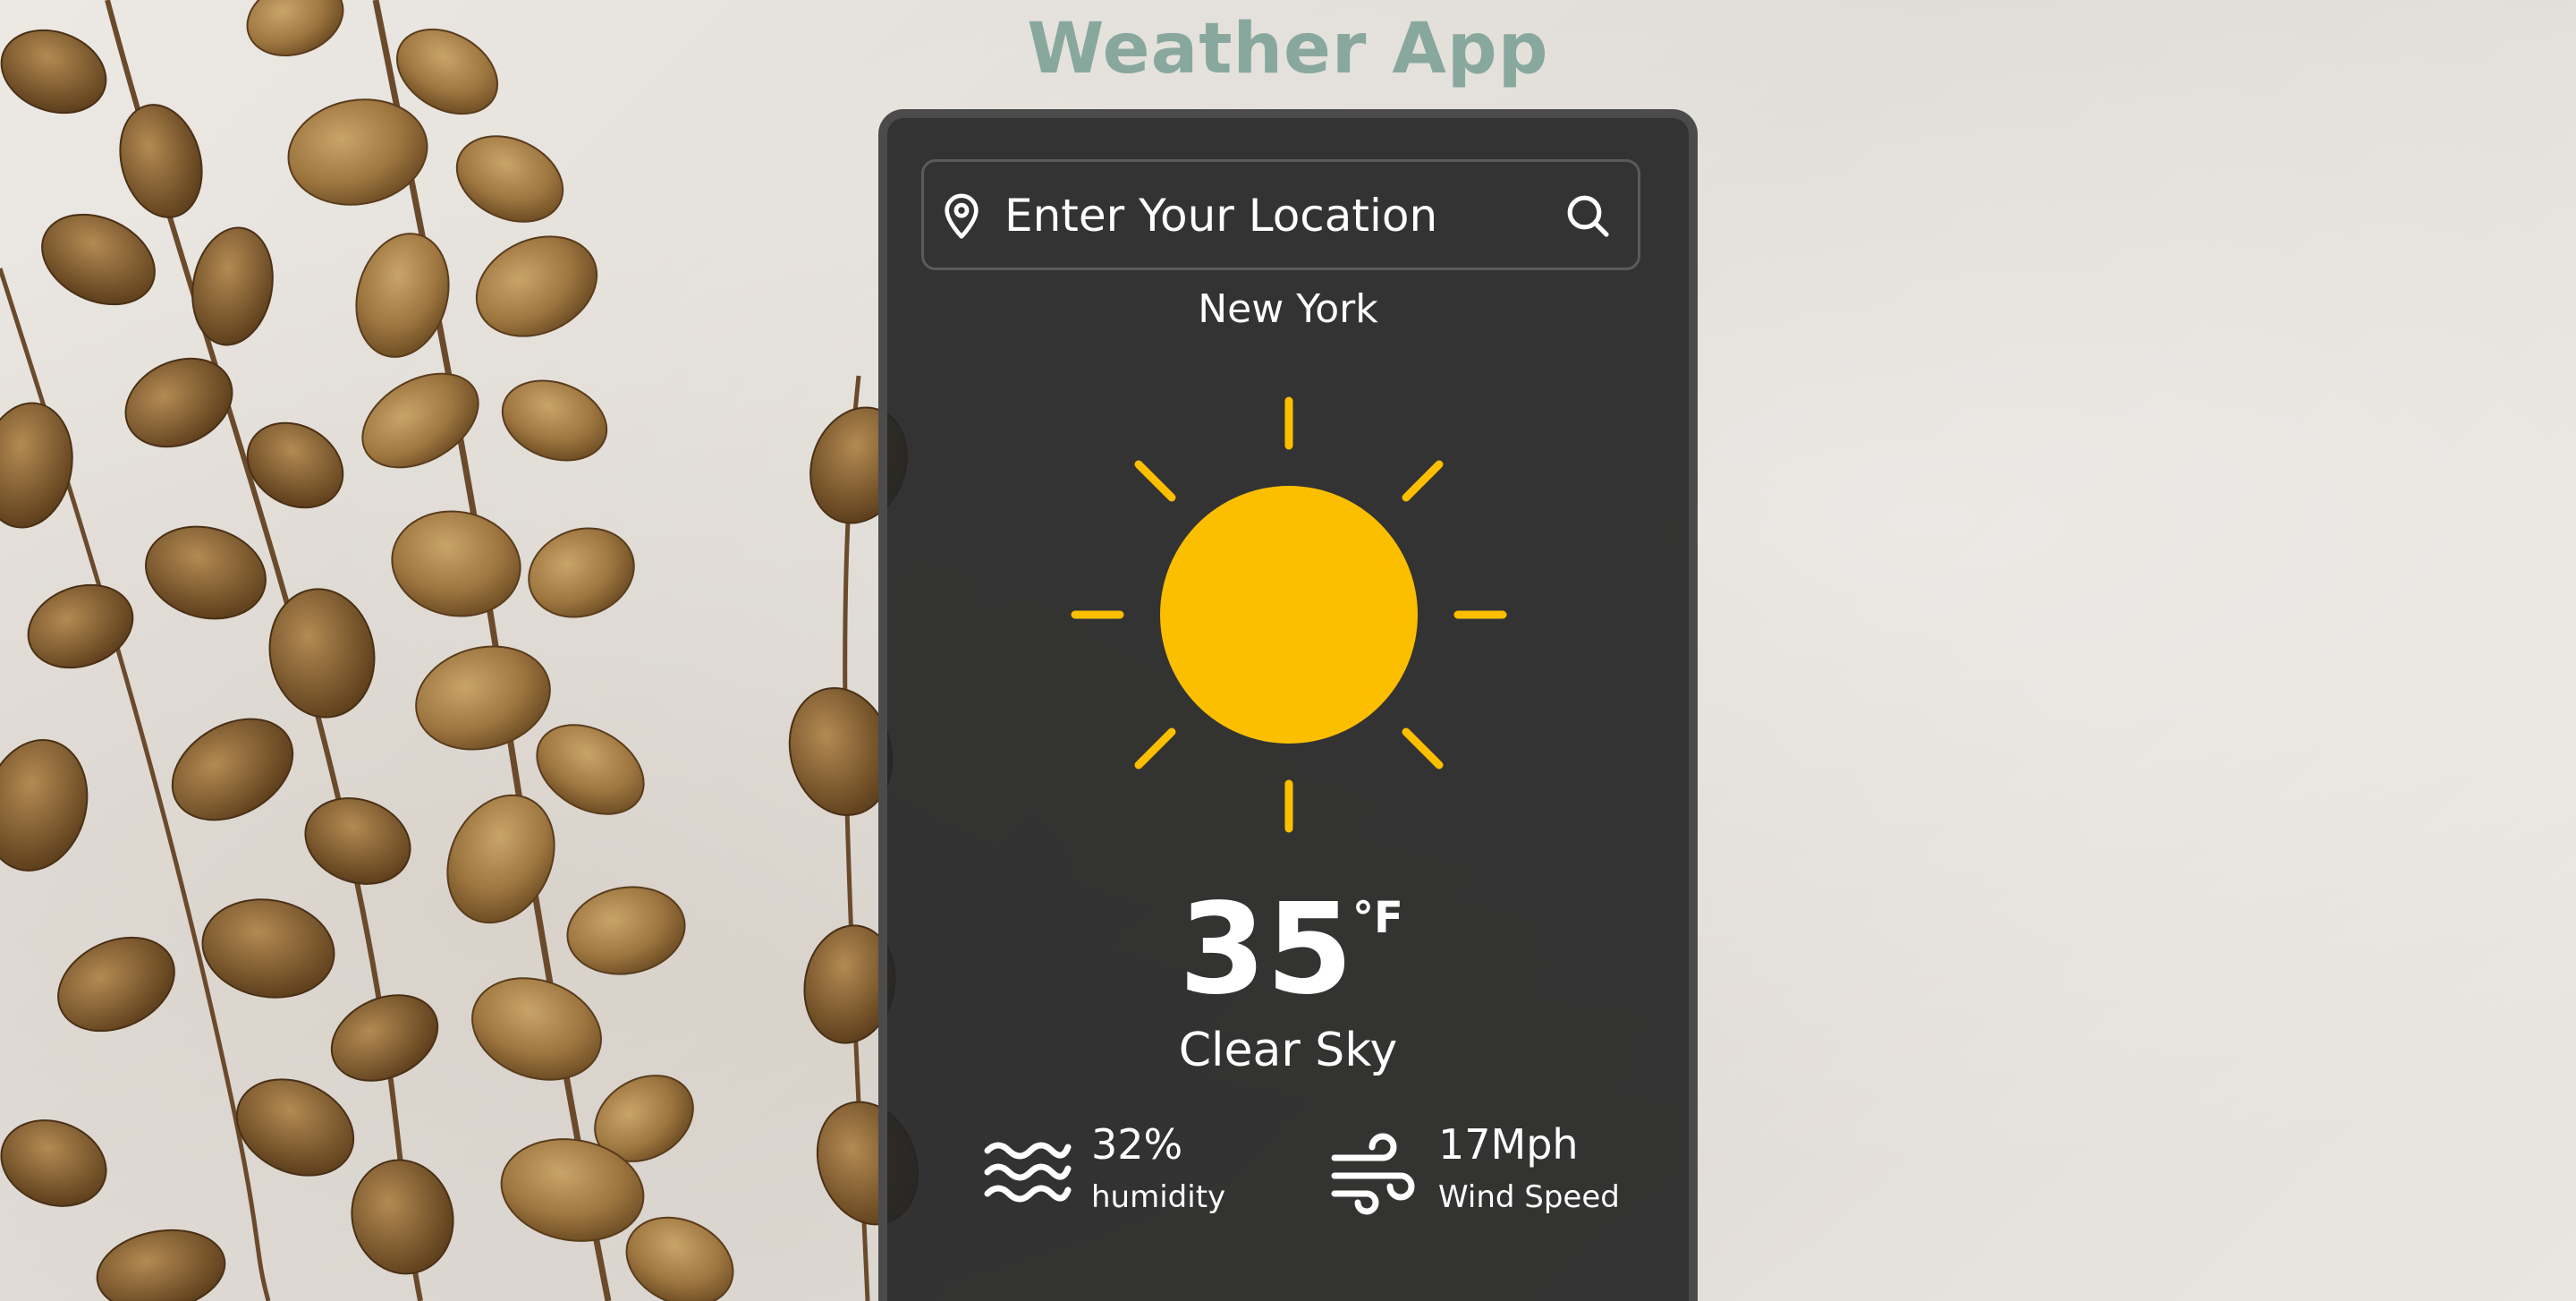  What do you see at coordinates (962, 216) in the screenshot?
I see `location-pin-icon` at bounding box center [962, 216].